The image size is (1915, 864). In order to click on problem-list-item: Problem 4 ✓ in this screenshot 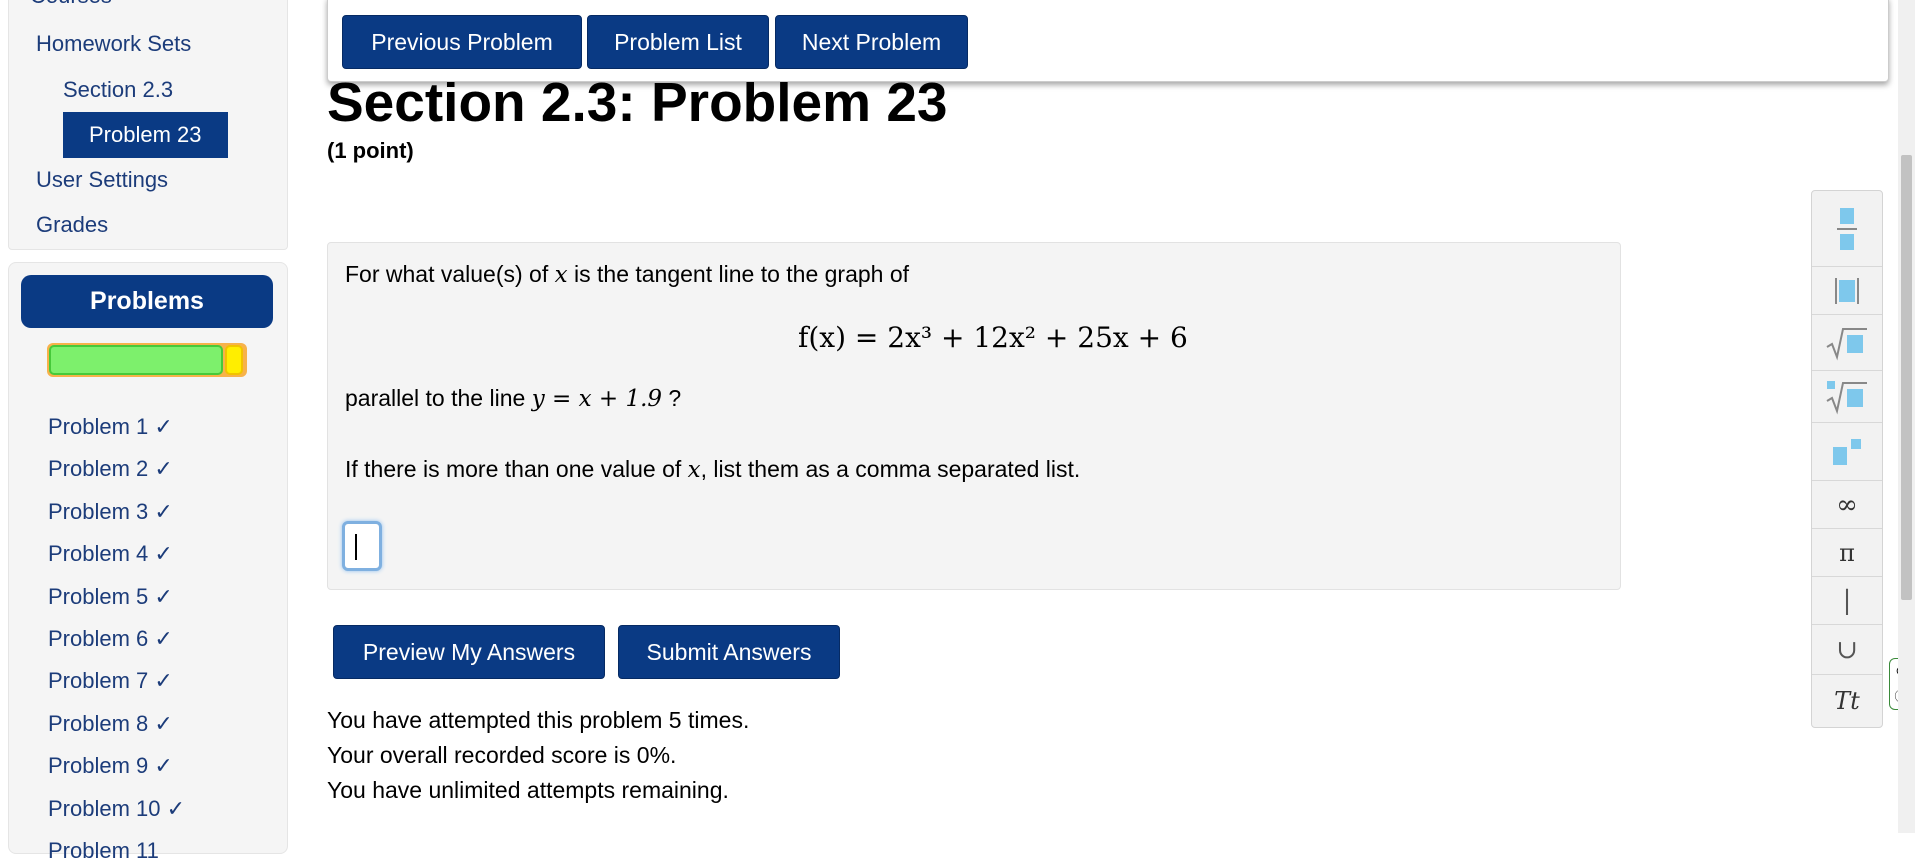, I will do `click(110, 554)`.